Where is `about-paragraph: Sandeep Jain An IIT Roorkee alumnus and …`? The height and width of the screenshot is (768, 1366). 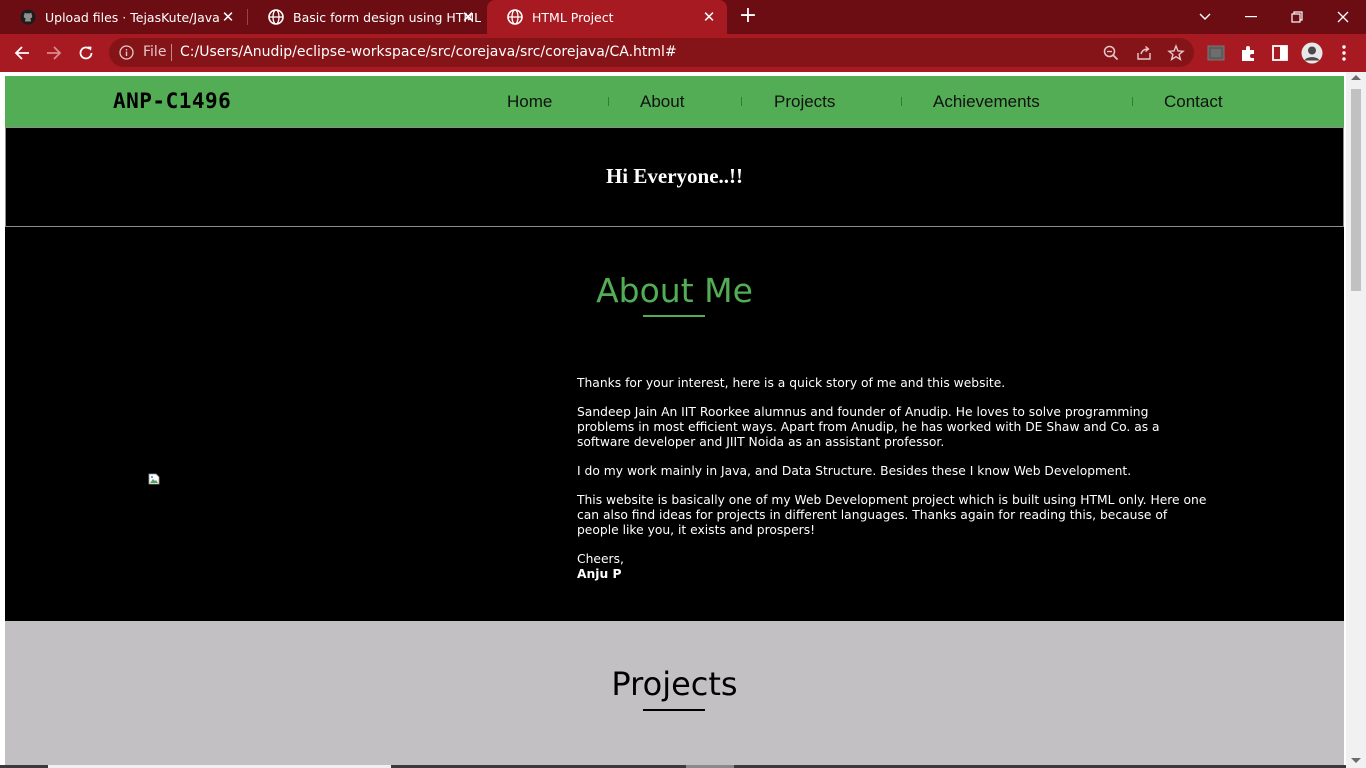
about-paragraph: Sandeep Jain An IIT Roorkee alumnus and … is located at coordinates (868, 427).